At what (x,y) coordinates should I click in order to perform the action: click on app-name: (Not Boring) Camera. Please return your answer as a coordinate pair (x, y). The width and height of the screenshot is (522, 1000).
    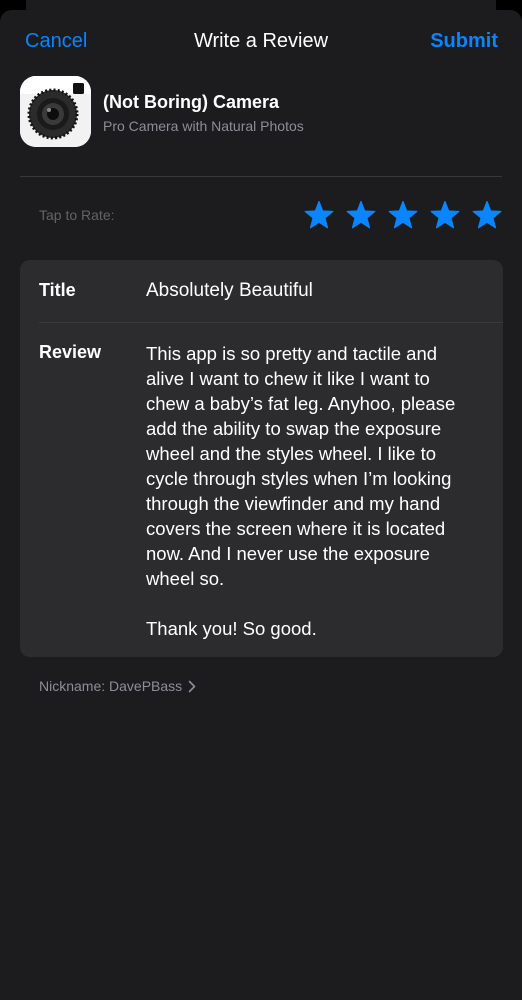
    Looking at the image, I should click on (191, 102).